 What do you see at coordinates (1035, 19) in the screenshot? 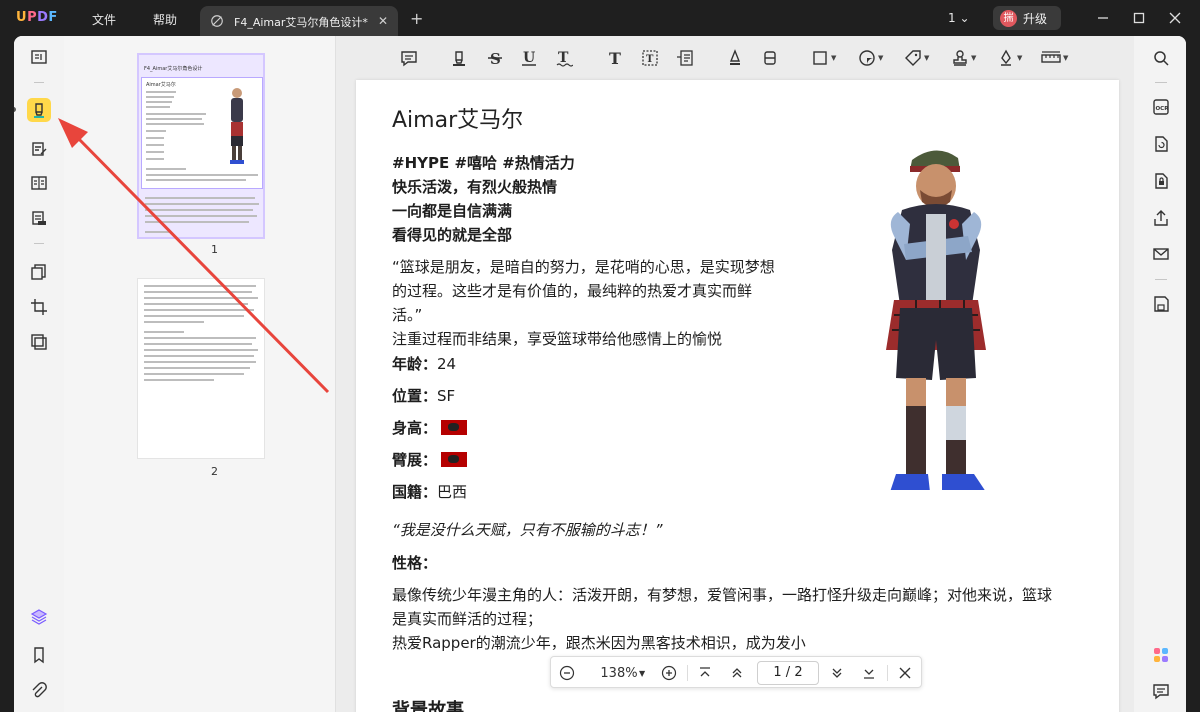
I see `upgrade-label: 升级` at bounding box center [1035, 19].